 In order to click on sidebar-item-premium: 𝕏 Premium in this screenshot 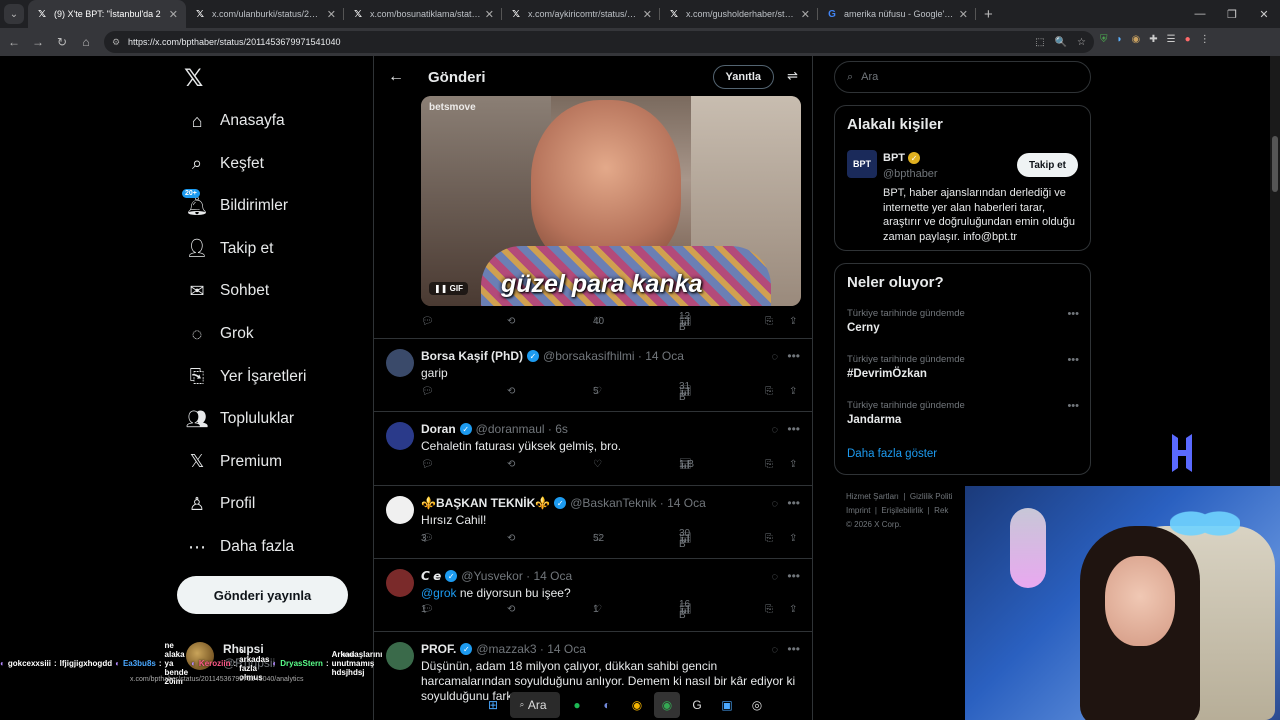, I will do `click(234, 462)`.